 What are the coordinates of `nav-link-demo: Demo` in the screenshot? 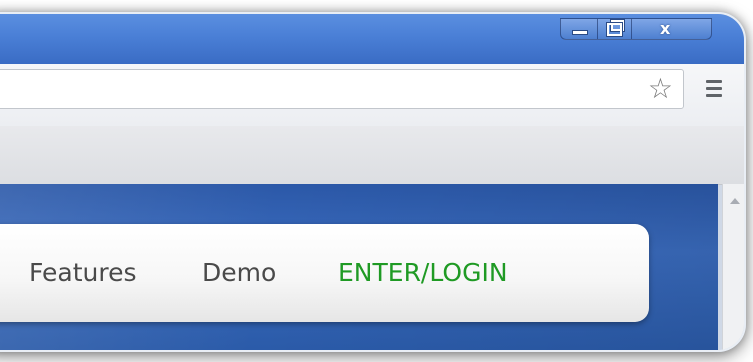 It's located at (239, 272).